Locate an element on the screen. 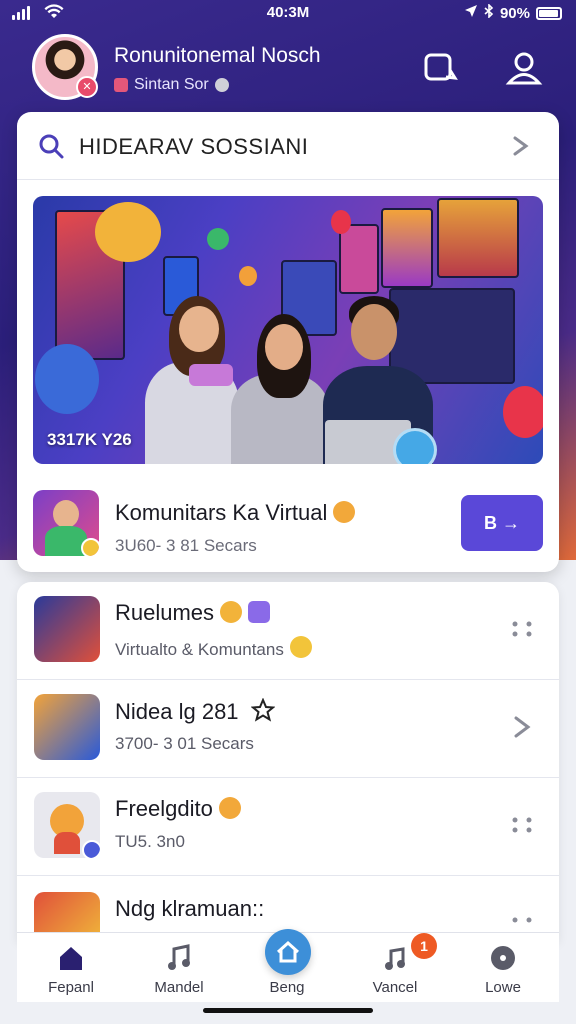  join-button: B → is located at coordinates (502, 523).